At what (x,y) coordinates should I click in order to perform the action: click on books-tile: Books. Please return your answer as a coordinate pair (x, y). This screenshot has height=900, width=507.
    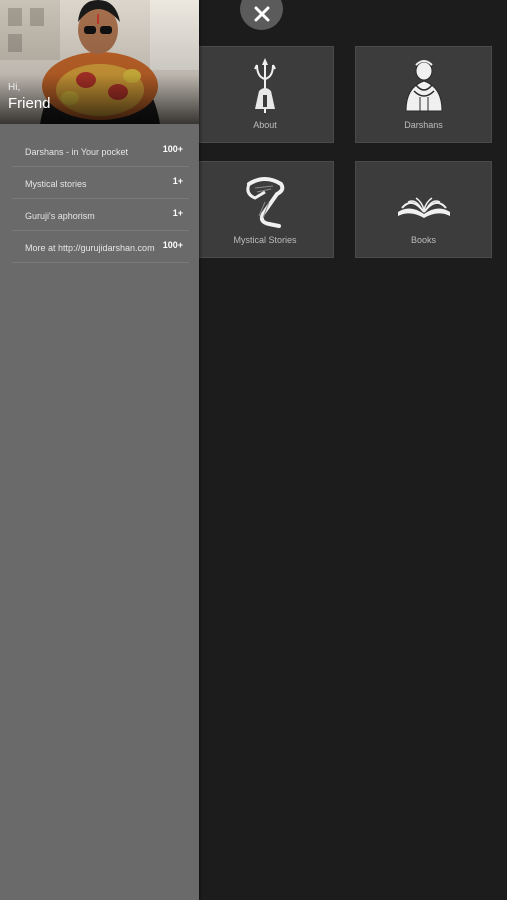
    Looking at the image, I should click on (423, 209).